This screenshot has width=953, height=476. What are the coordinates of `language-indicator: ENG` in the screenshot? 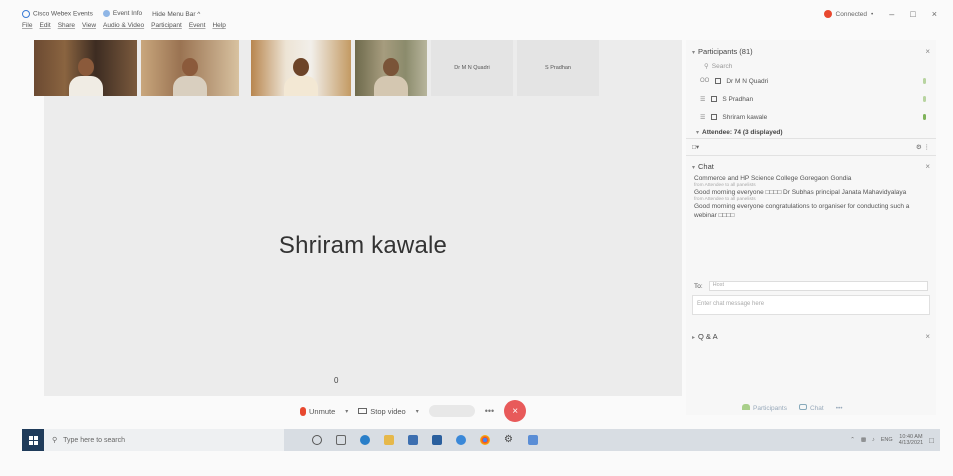 It's located at (887, 440).